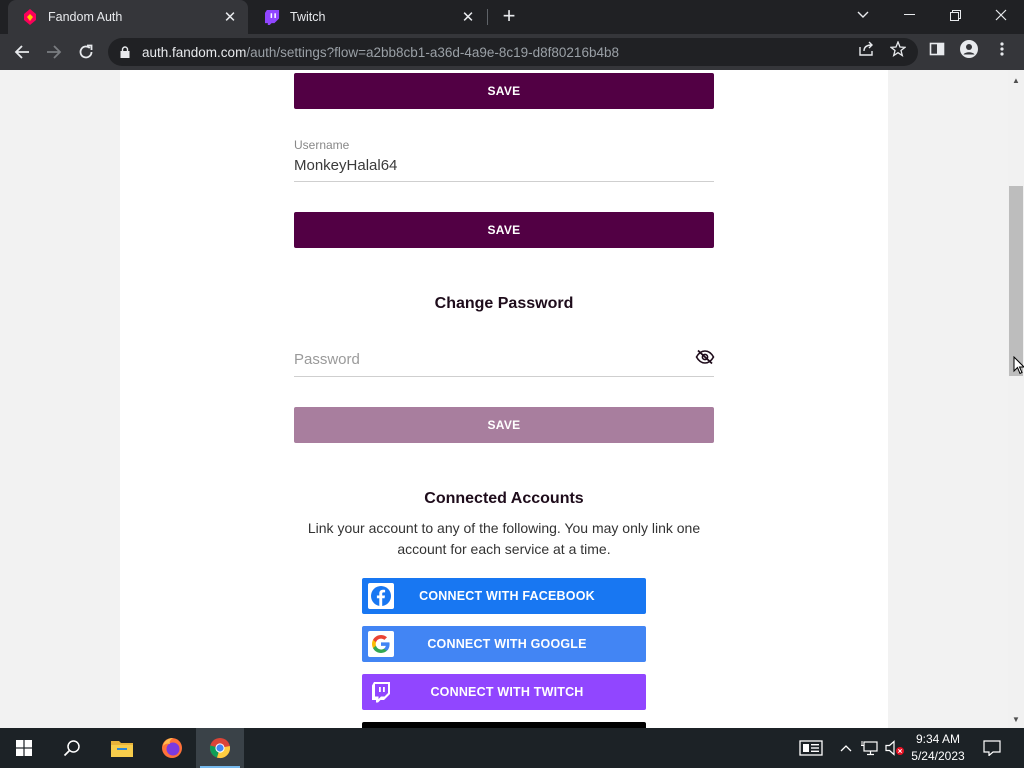  Describe the element at coordinates (509, 17) in the screenshot. I see `new-tab-icon: +` at that location.